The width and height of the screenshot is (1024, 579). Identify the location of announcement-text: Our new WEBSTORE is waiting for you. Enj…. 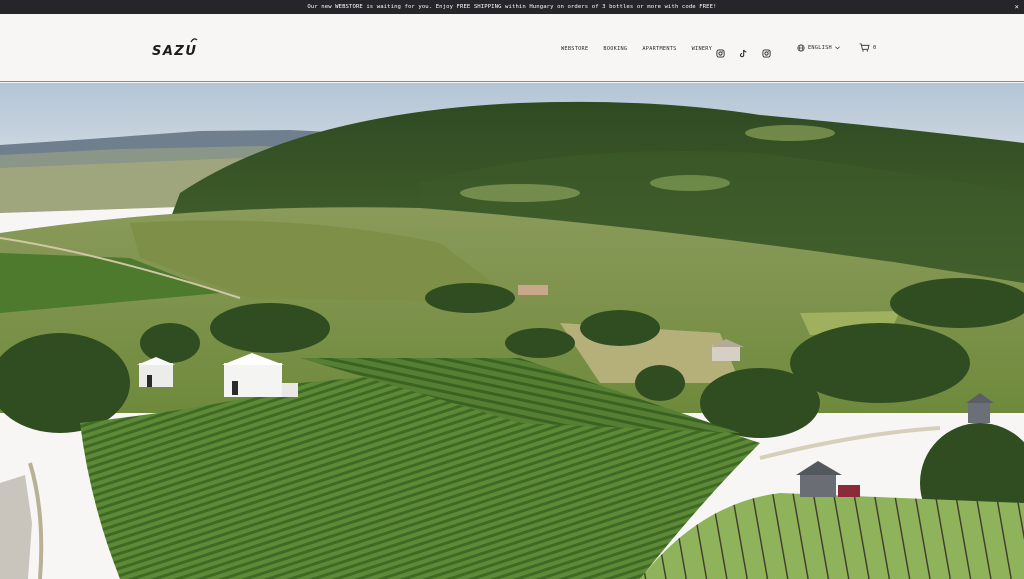
(512, 7).